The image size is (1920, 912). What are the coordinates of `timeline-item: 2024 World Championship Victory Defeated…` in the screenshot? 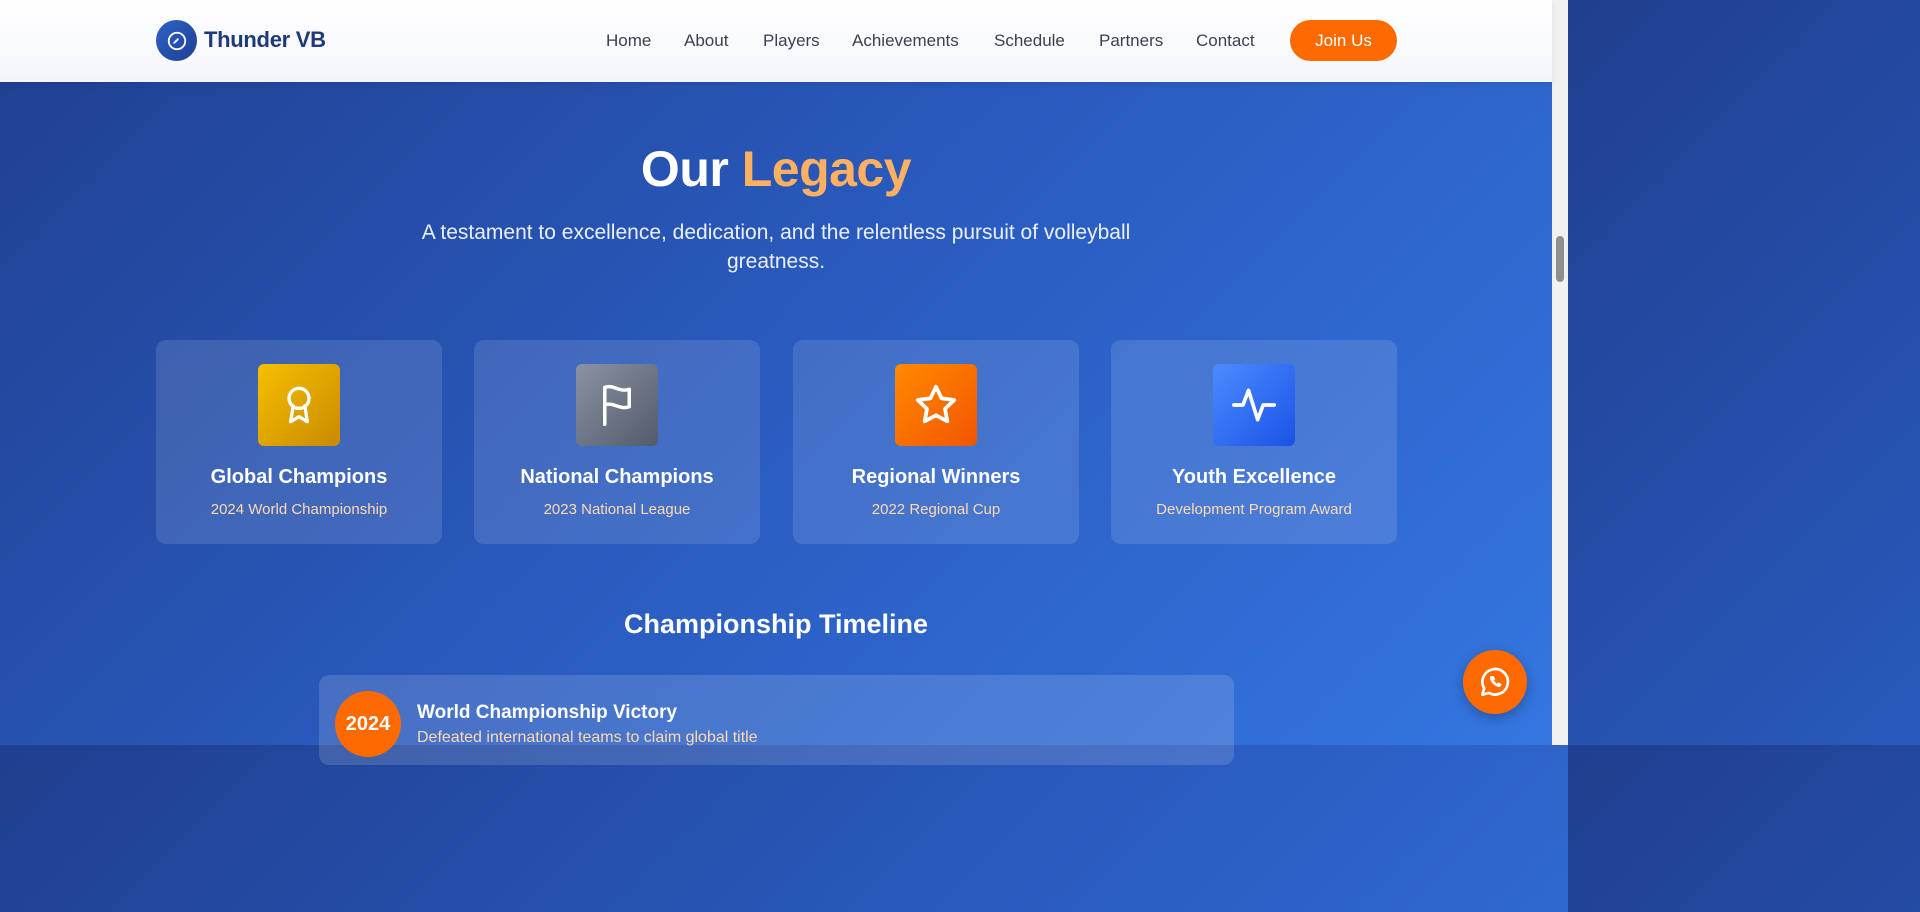 It's located at (776, 720).